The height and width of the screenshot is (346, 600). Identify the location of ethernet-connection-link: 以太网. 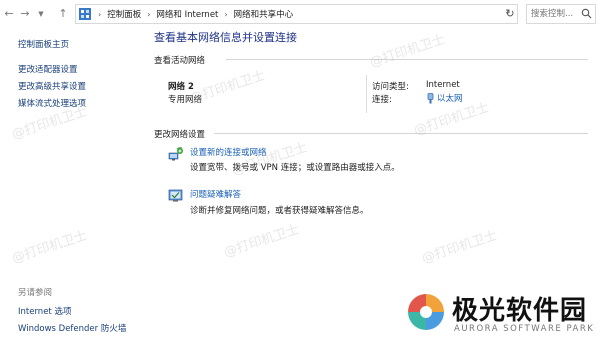
(444, 98).